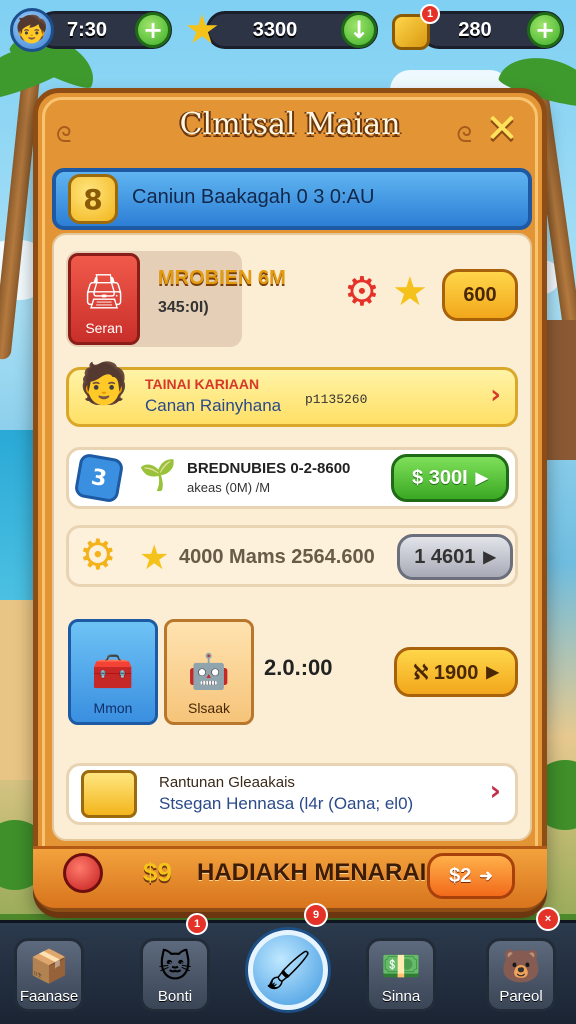 The width and height of the screenshot is (576, 1024). Describe the element at coordinates (227, 782) in the screenshot. I see `row-title: Rantunan Gleaakais` at that location.